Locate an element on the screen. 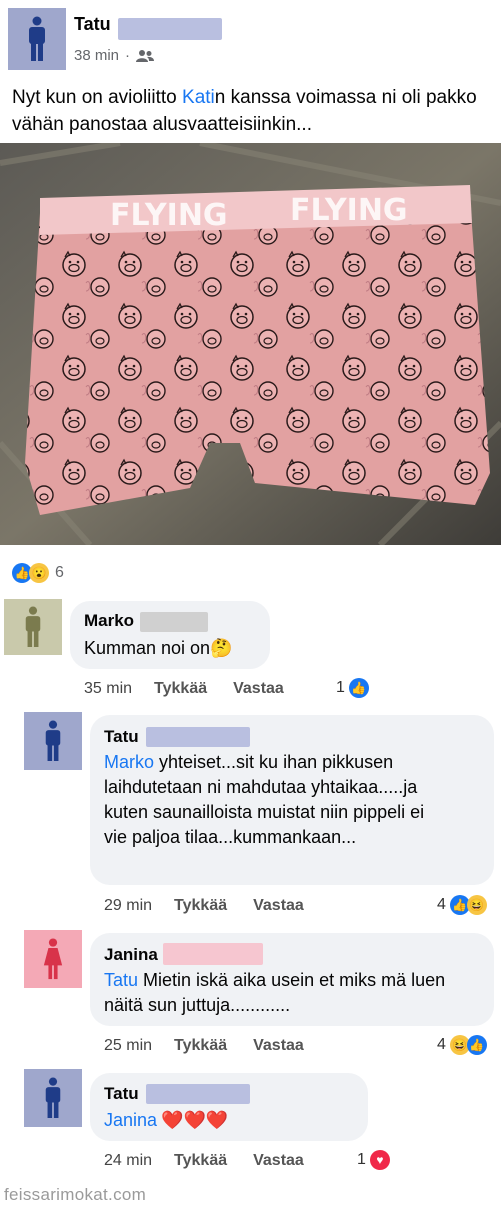 The height and width of the screenshot is (1205, 501). post-reactions: 👍 😮 6 is located at coordinates (38, 573).